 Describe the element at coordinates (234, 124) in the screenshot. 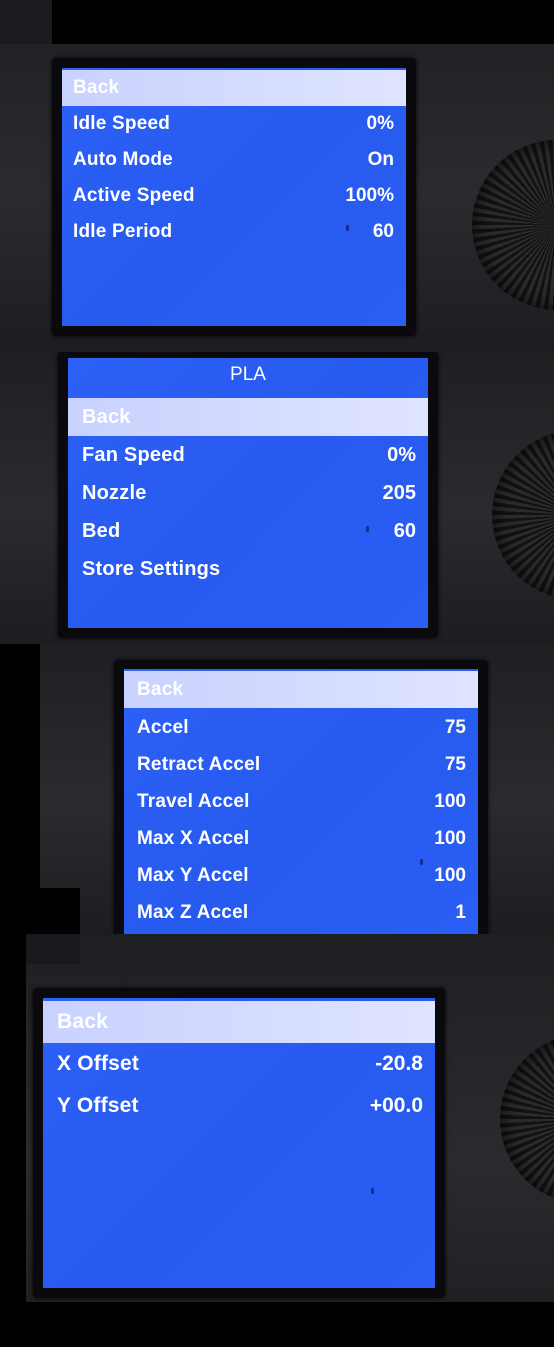

I see `menu-item-idle-speed: Idle Speed 0%` at that location.